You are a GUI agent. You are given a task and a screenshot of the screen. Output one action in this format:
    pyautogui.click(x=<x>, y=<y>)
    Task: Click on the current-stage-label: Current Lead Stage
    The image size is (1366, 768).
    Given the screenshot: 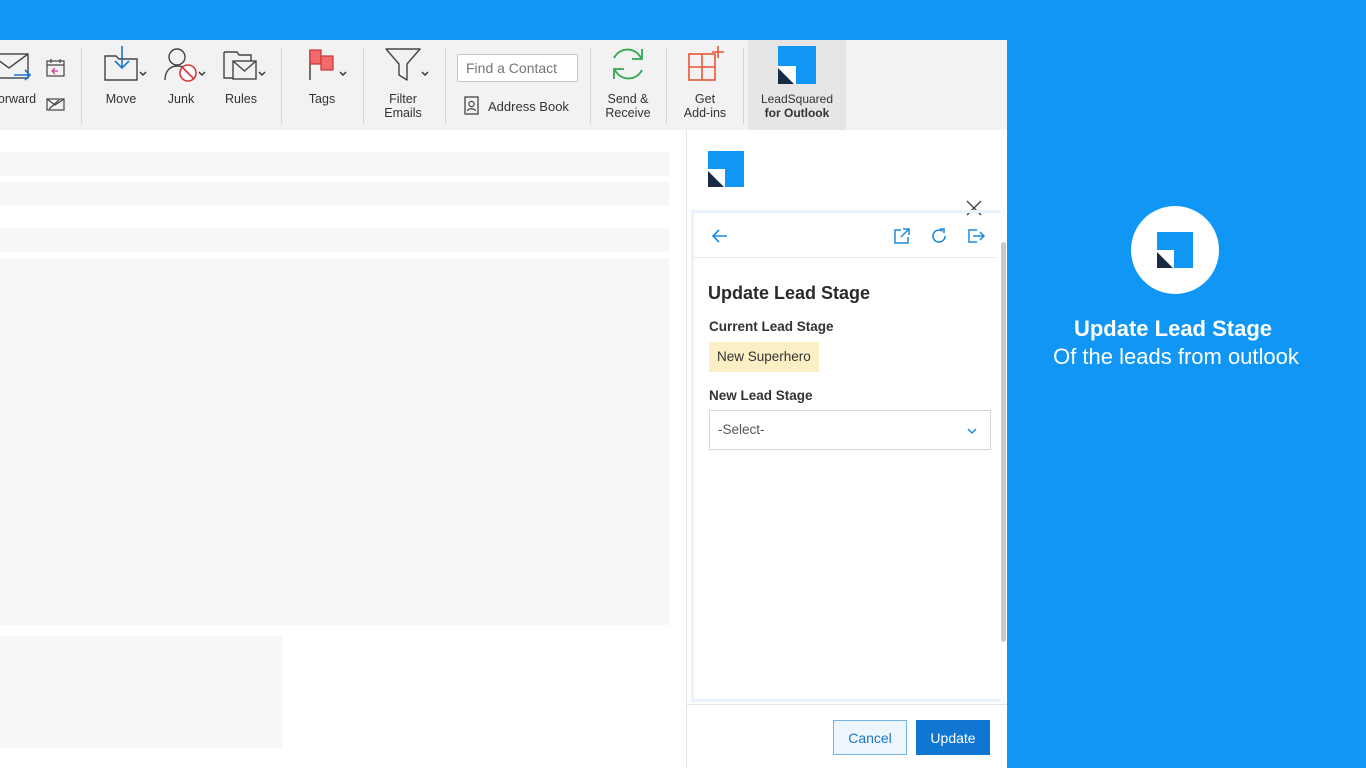 What is the action you would take?
    pyautogui.click(x=771, y=326)
    